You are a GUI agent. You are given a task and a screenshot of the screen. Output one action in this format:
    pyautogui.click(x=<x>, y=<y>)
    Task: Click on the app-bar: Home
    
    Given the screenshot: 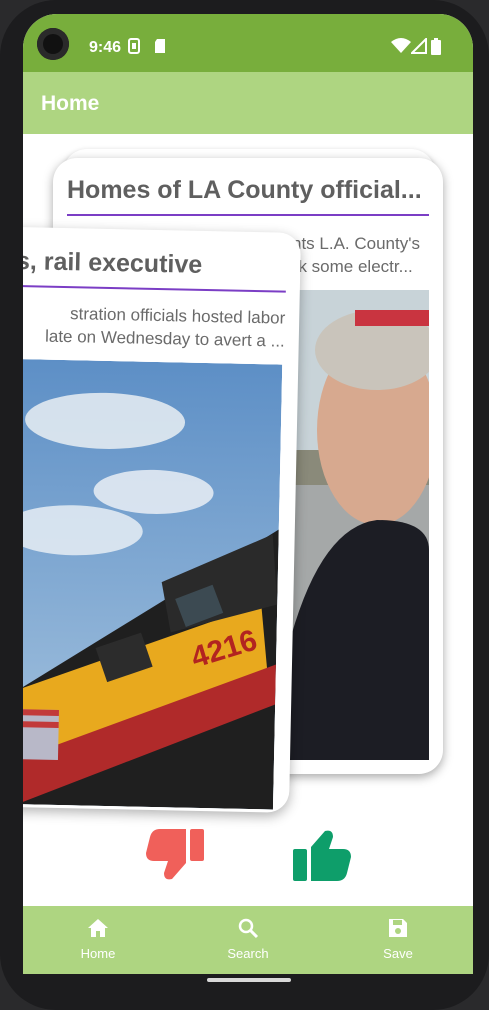 What is the action you would take?
    pyautogui.click(x=248, y=103)
    